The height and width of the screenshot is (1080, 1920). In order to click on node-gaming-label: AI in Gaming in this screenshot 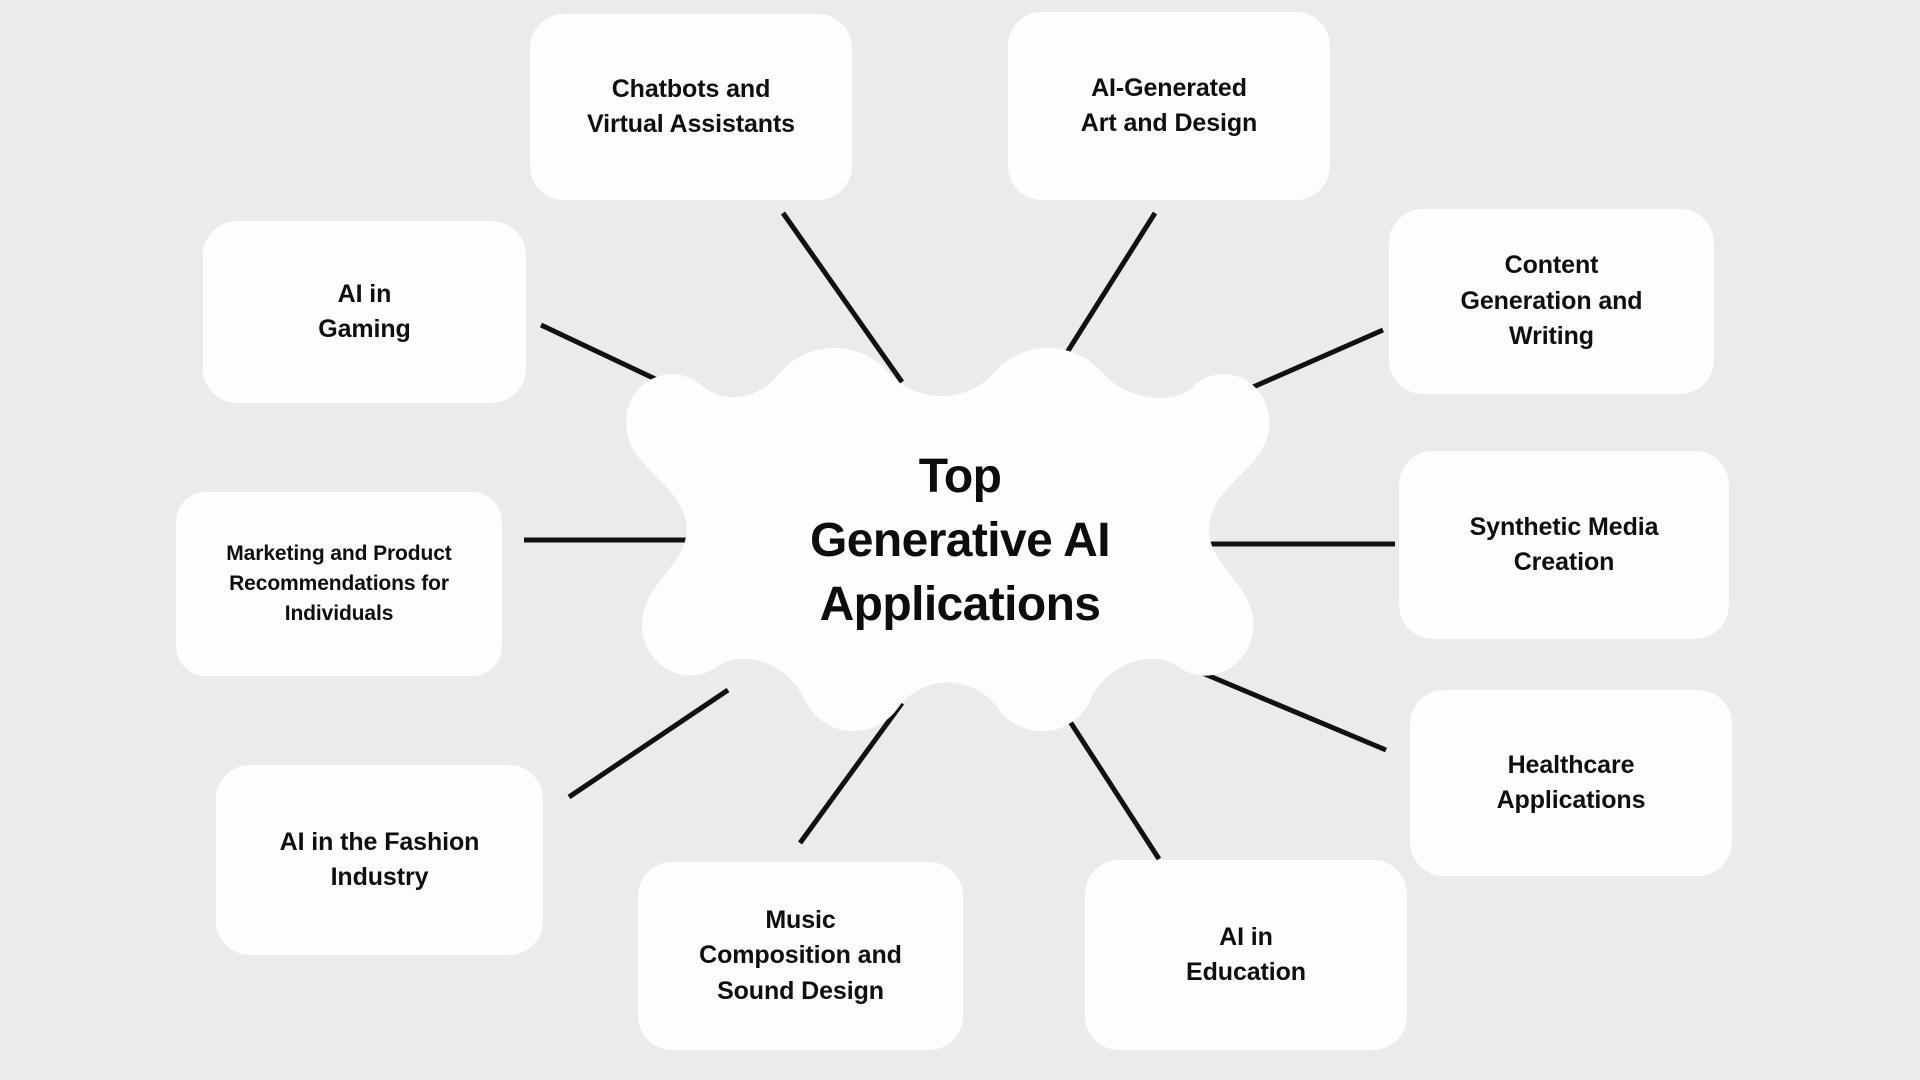, I will do `click(364, 311)`.